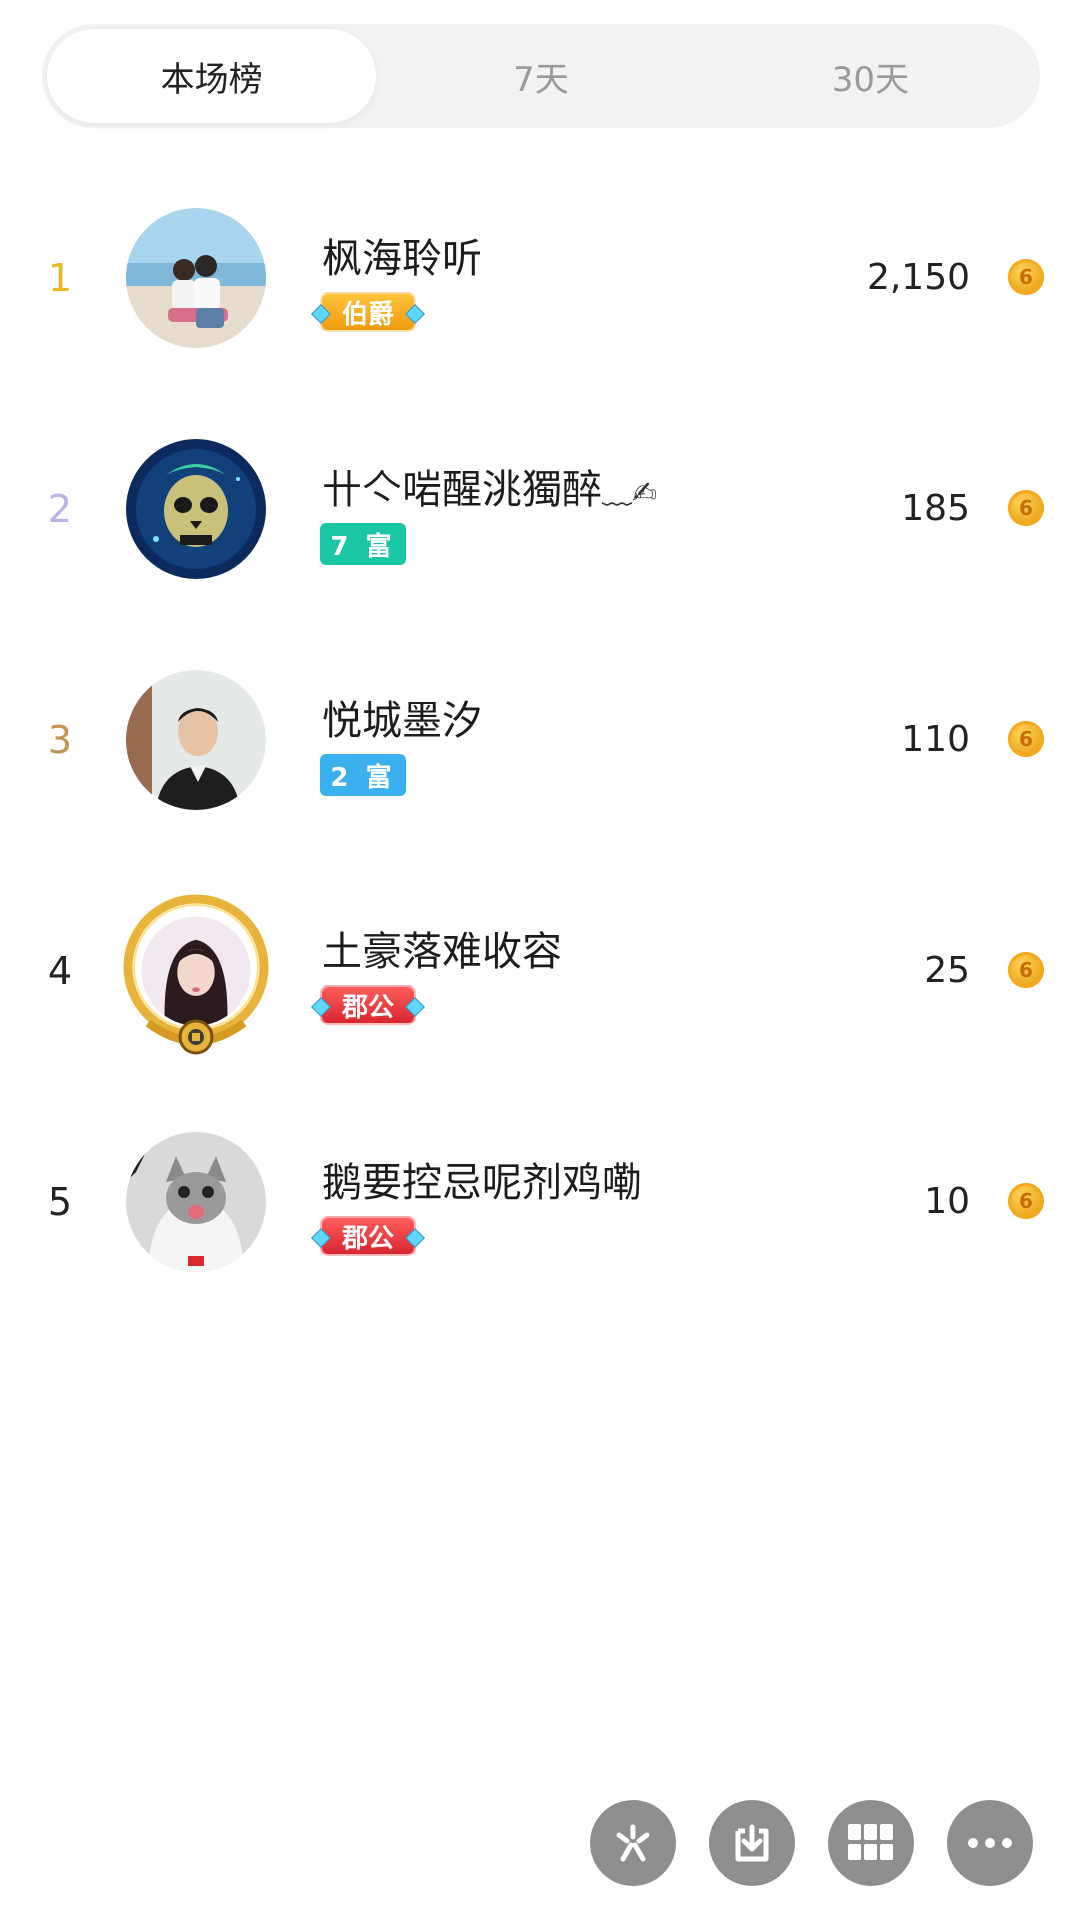 This screenshot has height=1920, width=1080. Describe the element at coordinates (918, 277) in the screenshot. I see `gift-amount: 2,150` at that location.